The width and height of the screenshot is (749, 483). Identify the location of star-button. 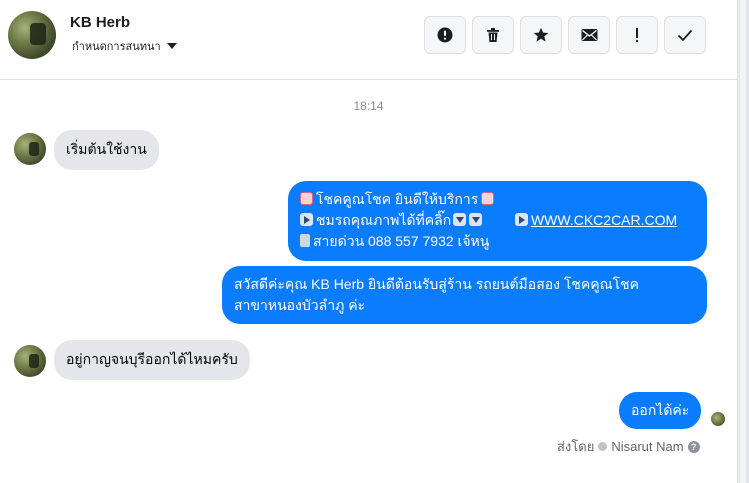
(541, 35).